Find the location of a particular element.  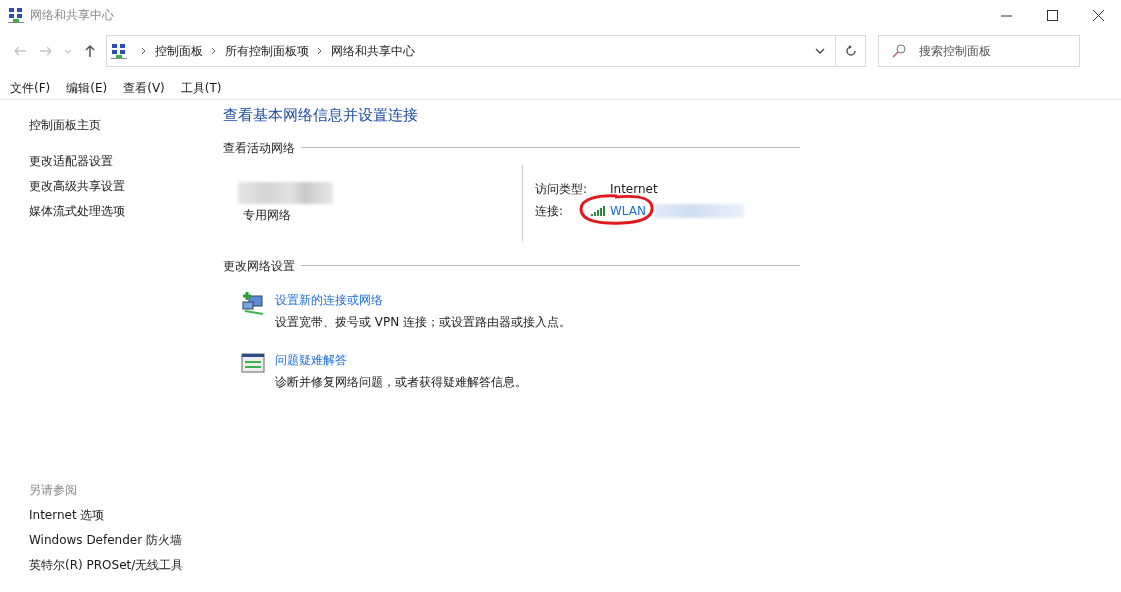

breadcrumb-item: 网络和共享中心 is located at coordinates (373, 51).